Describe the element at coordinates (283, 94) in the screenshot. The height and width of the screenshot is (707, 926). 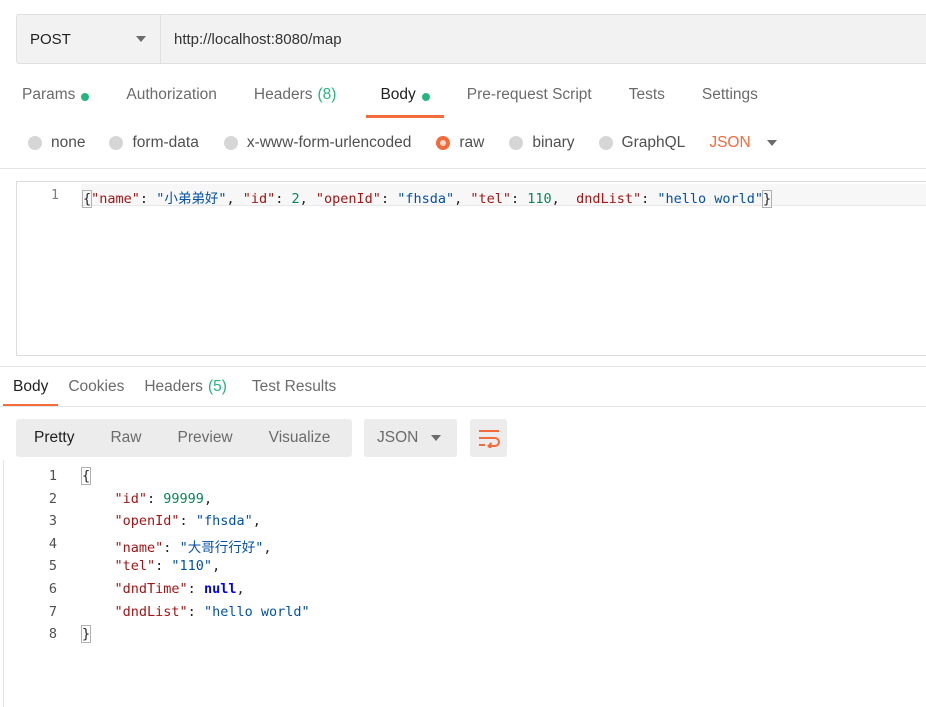
I see `tab-headers-label: Headers` at that location.